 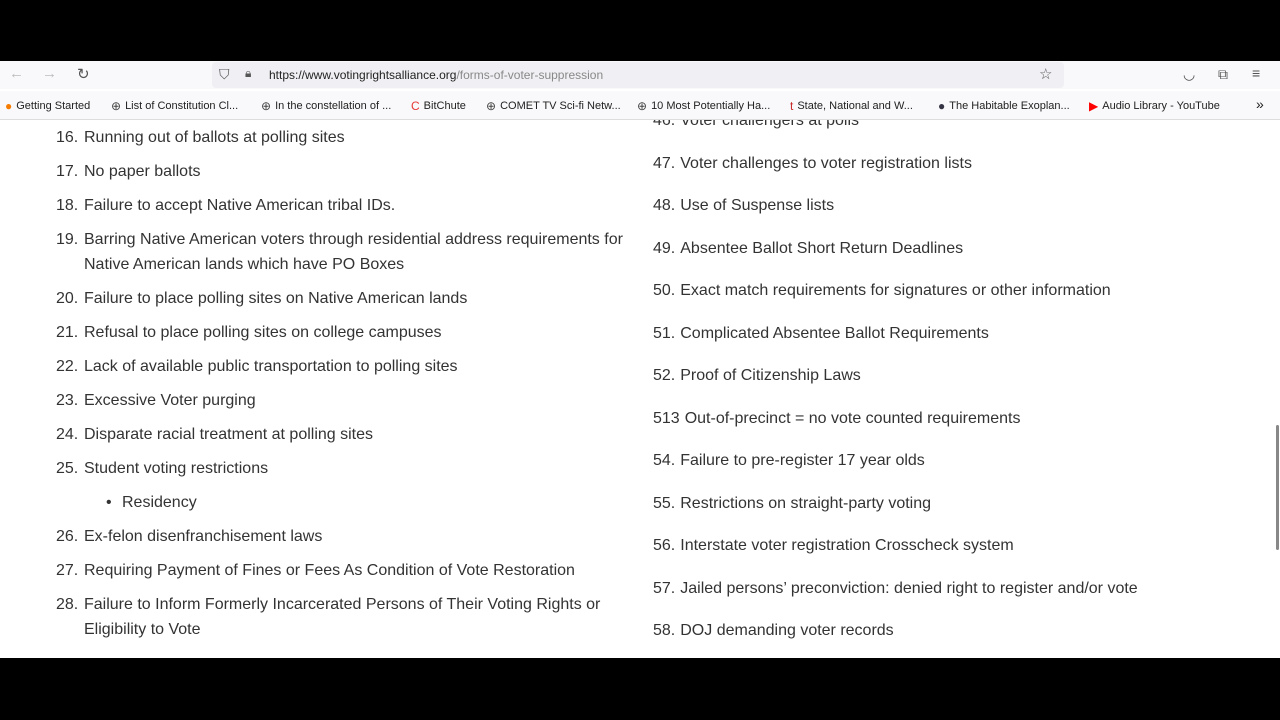 What do you see at coordinates (664, 124) in the screenshot?
I see `item-number: 46.` at bounding box center [664, 124].